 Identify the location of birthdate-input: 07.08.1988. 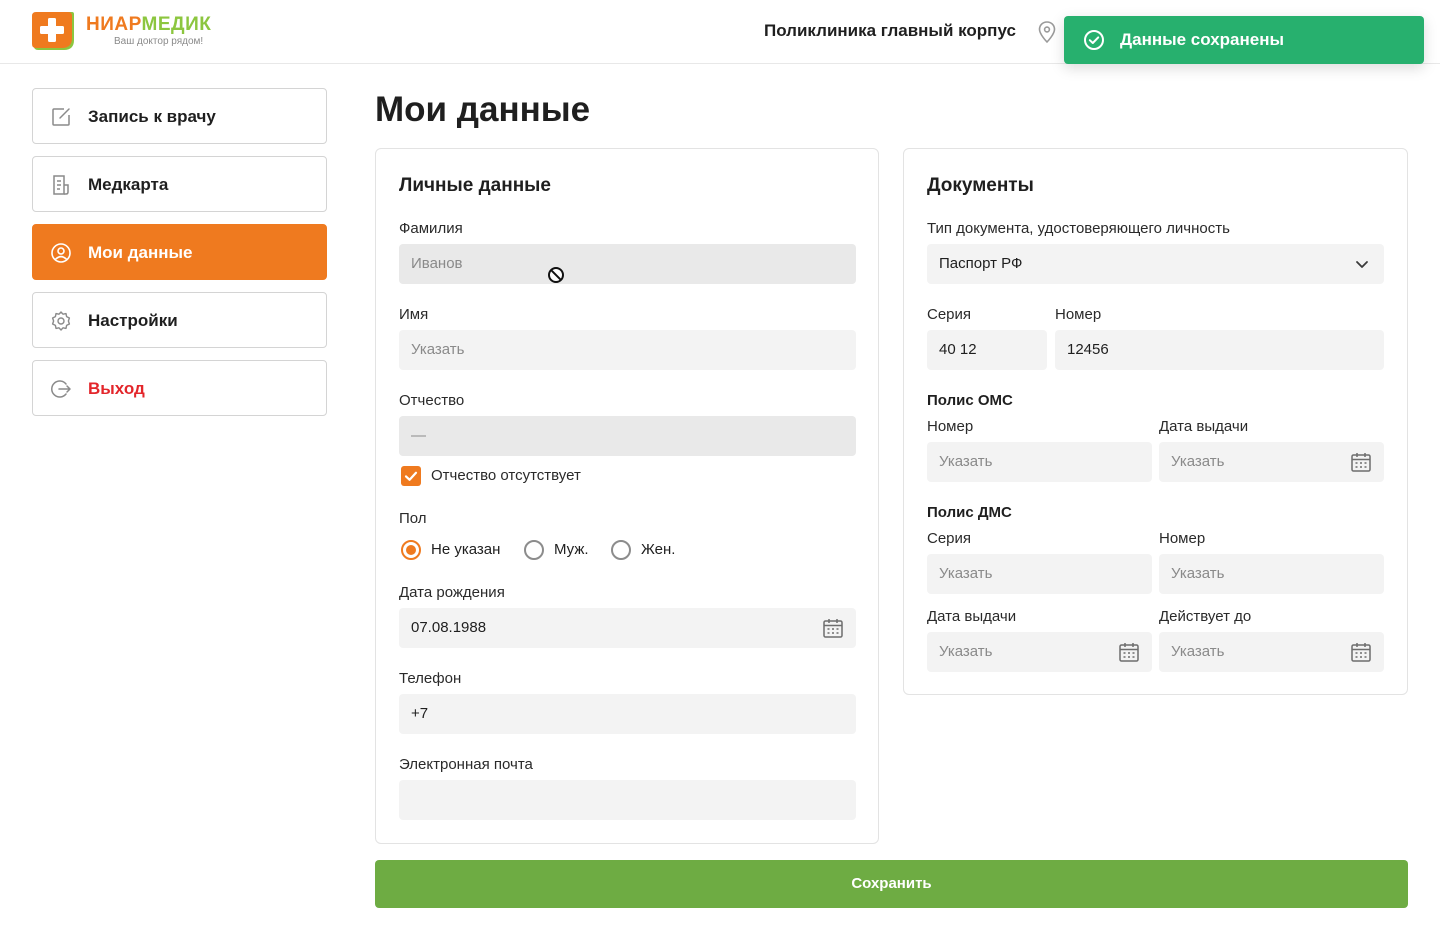
(627, 628).